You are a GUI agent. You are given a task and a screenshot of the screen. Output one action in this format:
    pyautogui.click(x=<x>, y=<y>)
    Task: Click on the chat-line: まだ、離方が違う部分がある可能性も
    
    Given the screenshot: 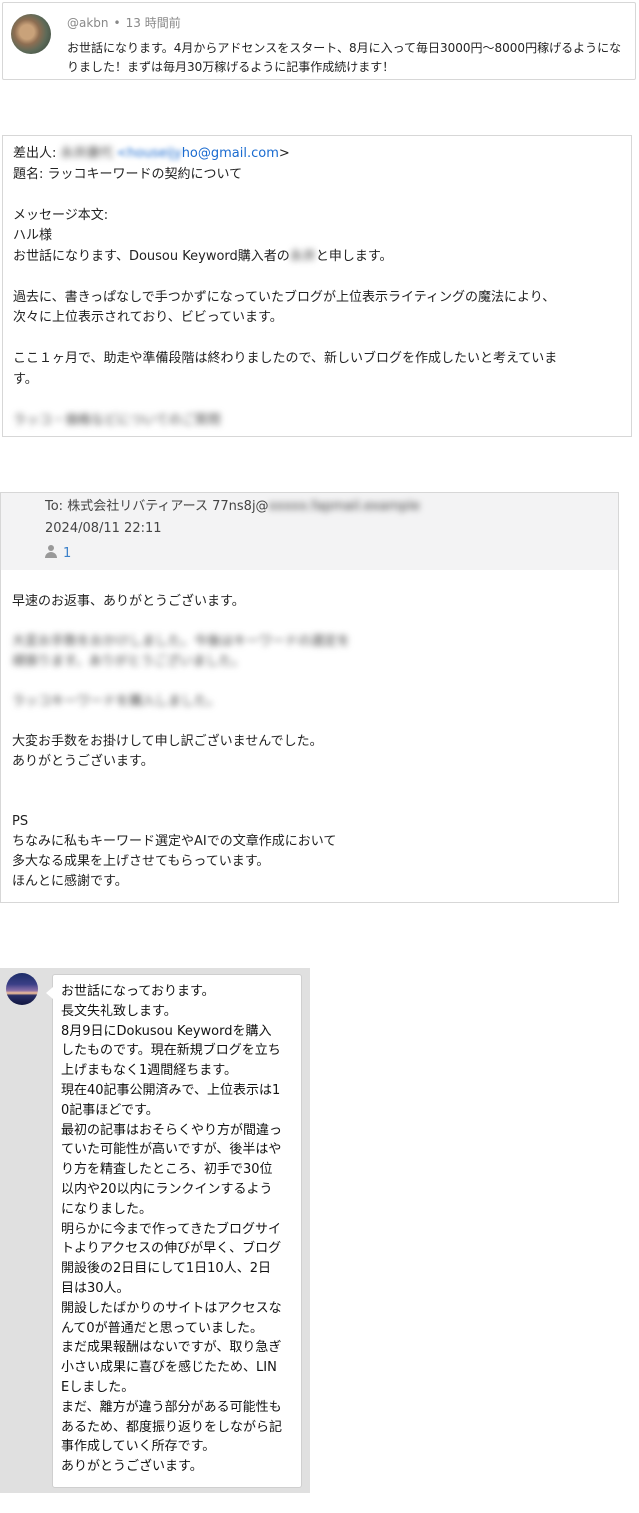 What is the action you would take?
    pyautogui.click(x=171, y=1407)
    